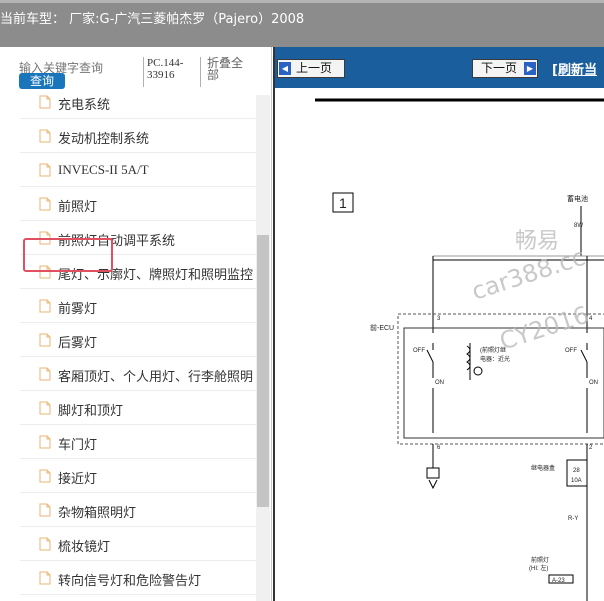 This screenshot has height=601, width=604. I want to click on tree-item: 脚灯和顶灯, so click(138, 408).